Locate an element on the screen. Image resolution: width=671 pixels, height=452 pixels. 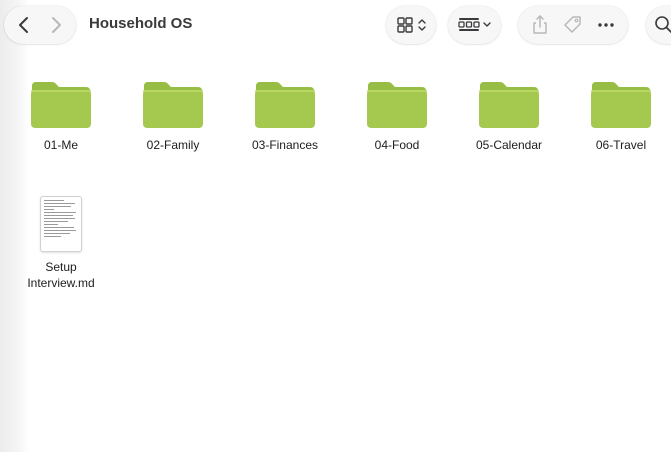
tag-icon is located at coordinates (572, 24).